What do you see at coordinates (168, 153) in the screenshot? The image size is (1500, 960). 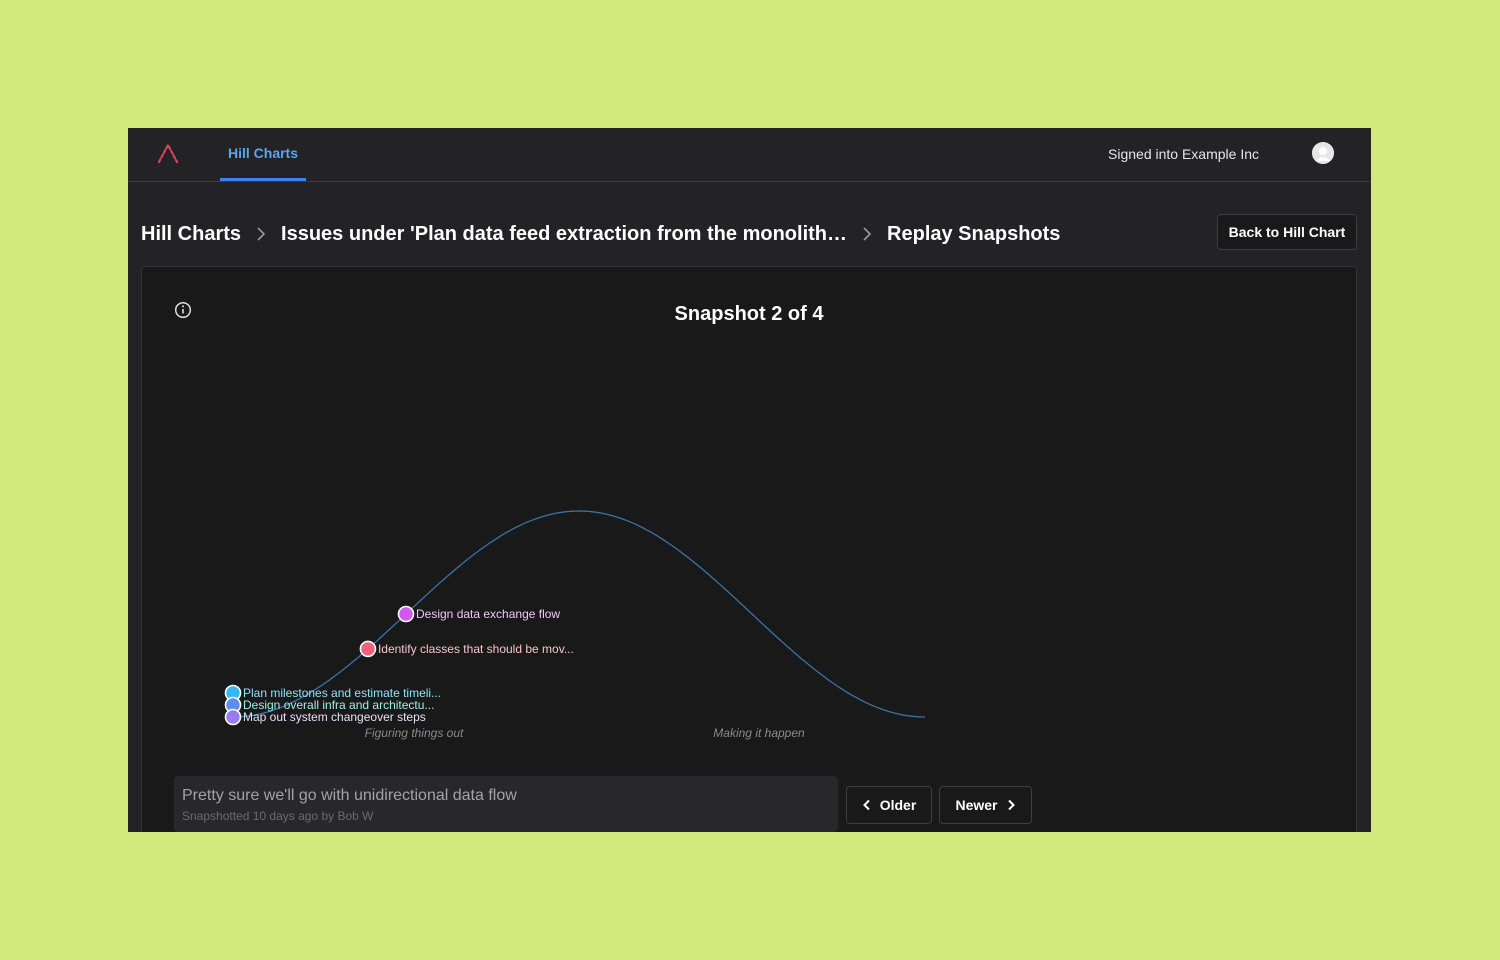 I see `app-logo-icon` at bounding box center [168, 153].